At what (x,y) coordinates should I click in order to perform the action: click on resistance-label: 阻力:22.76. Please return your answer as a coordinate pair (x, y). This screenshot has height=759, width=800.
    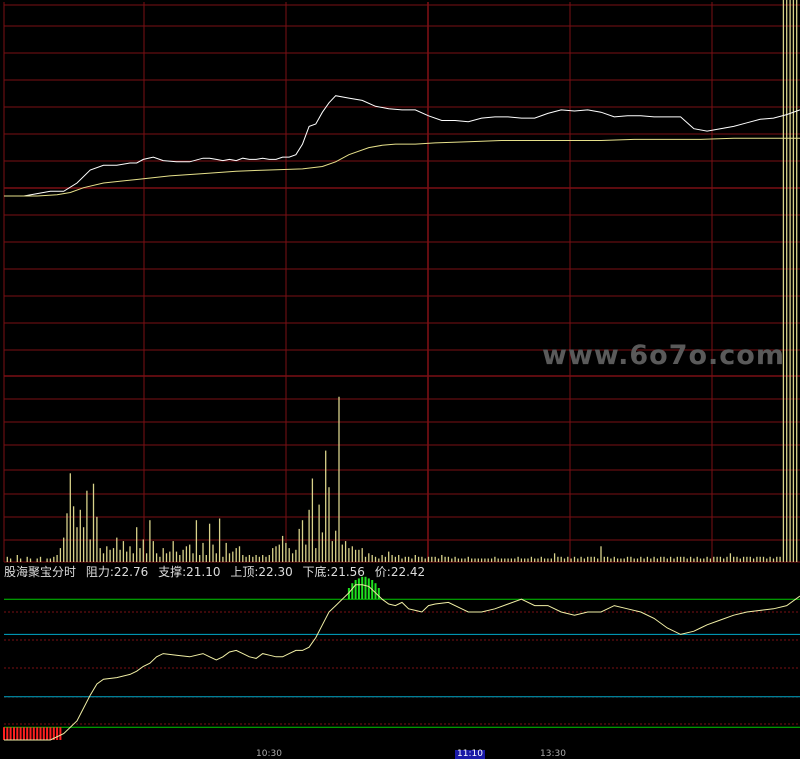
    Looking at the image, I should click on (117, 572).